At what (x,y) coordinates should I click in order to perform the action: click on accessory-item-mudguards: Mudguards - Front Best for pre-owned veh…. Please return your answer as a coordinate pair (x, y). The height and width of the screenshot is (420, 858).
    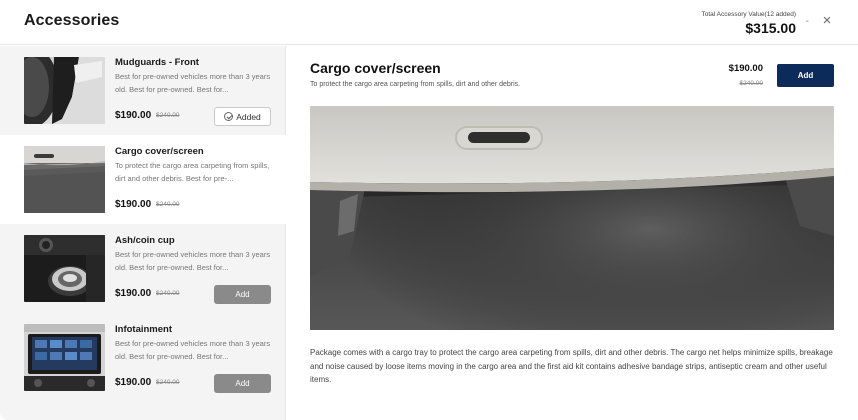
    Looking at the image, I should click on (143, 90).